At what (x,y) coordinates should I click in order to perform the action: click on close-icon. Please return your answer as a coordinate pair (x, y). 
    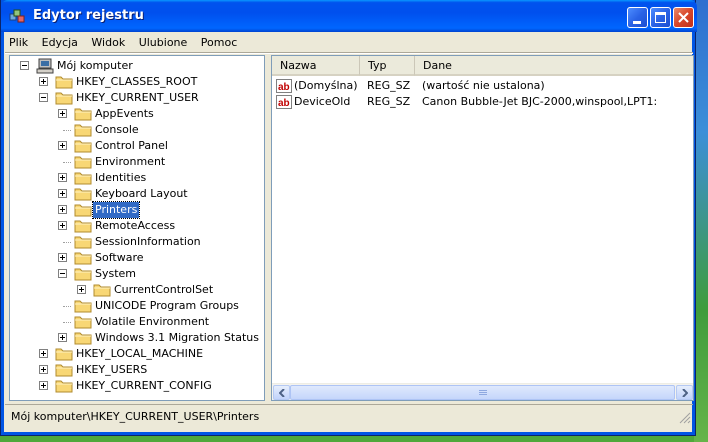
    Looking at the image, I should click on (683, 17).